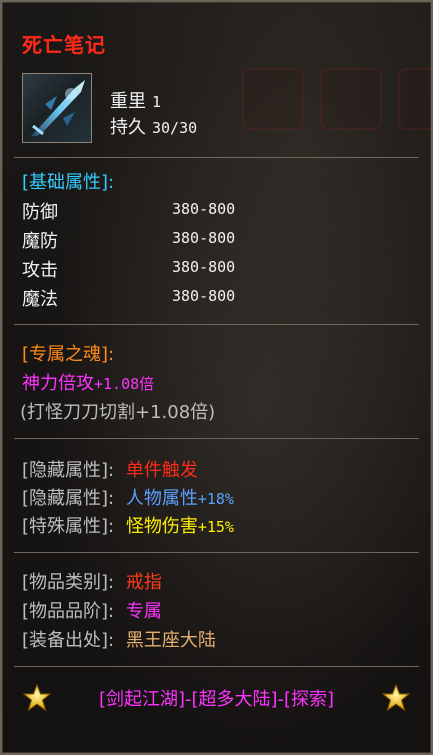 This screenshot has width=433, height=755. I want to click on durability-value: 30/30, so click(175, 128).